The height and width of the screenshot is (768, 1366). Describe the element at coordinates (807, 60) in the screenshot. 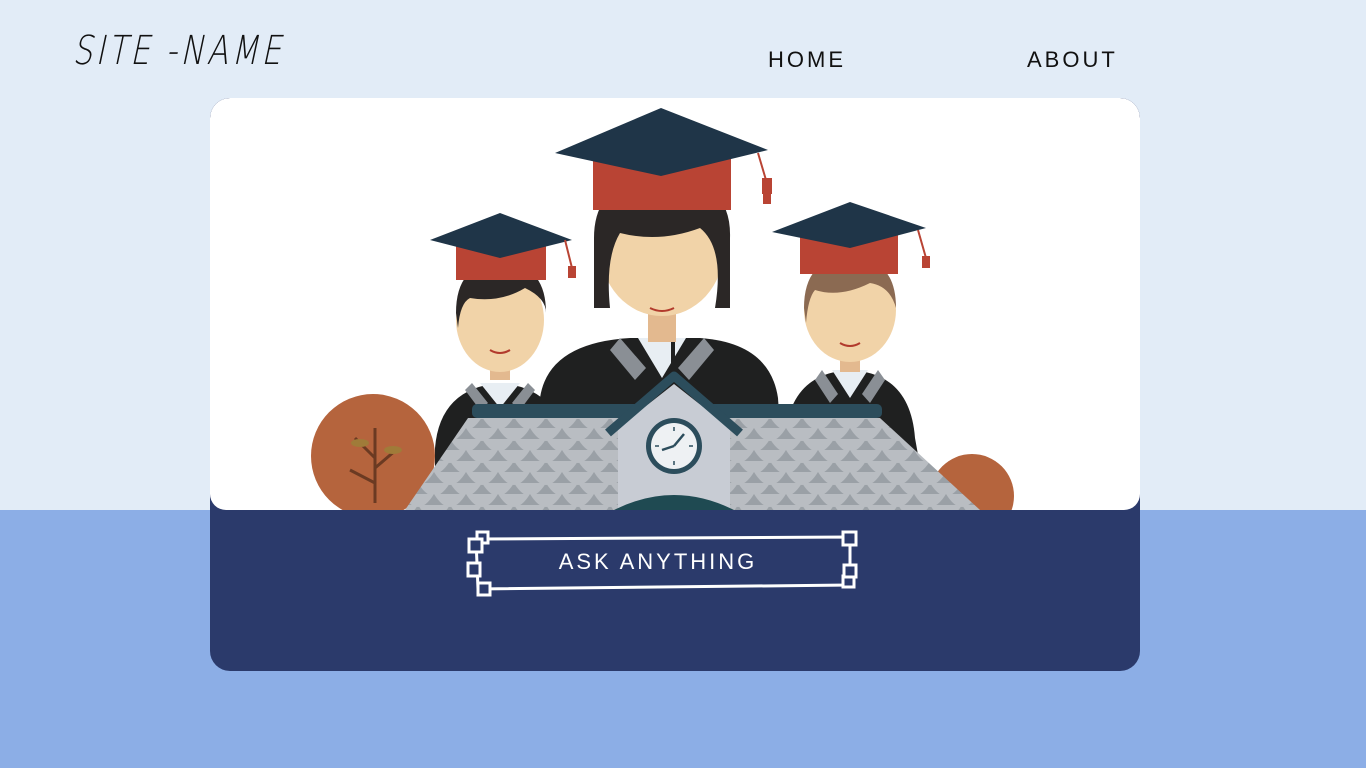

I see `nav-home-link: HOME` at that location.